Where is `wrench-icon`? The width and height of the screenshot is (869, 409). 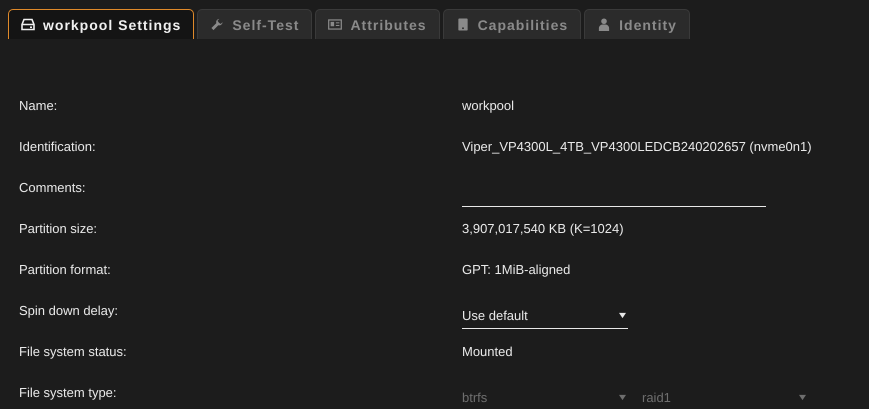
wrench-icon is located at coordinates (217, 24).